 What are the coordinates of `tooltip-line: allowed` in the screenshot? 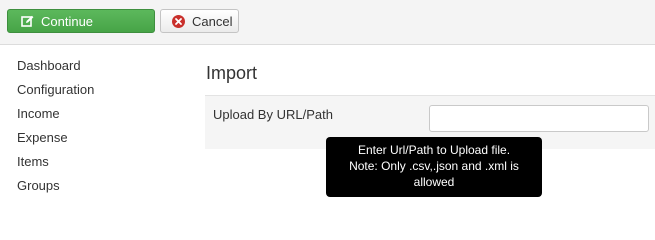 It's located at (434, 182).